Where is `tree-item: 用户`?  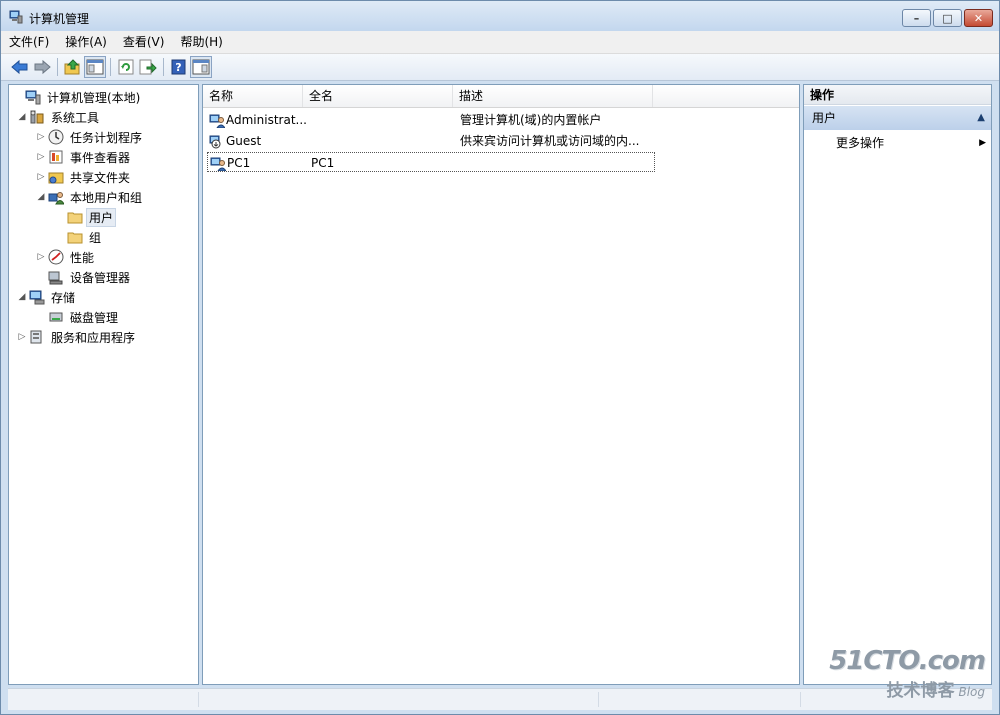 tree-item: 用户 is located at coordinates (86, 217).